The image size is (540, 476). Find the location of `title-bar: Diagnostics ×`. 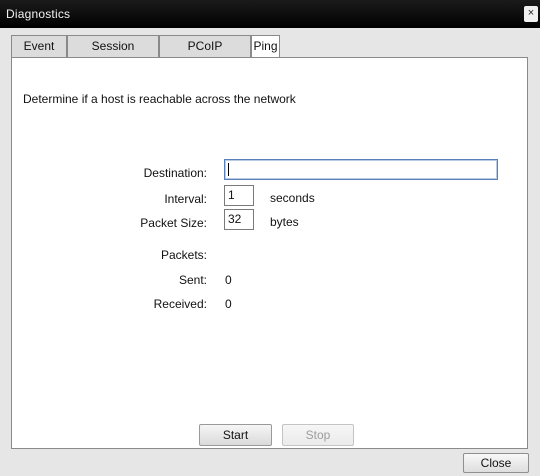

title-bar: Diagnostics × is located at coordinates (270, 14).